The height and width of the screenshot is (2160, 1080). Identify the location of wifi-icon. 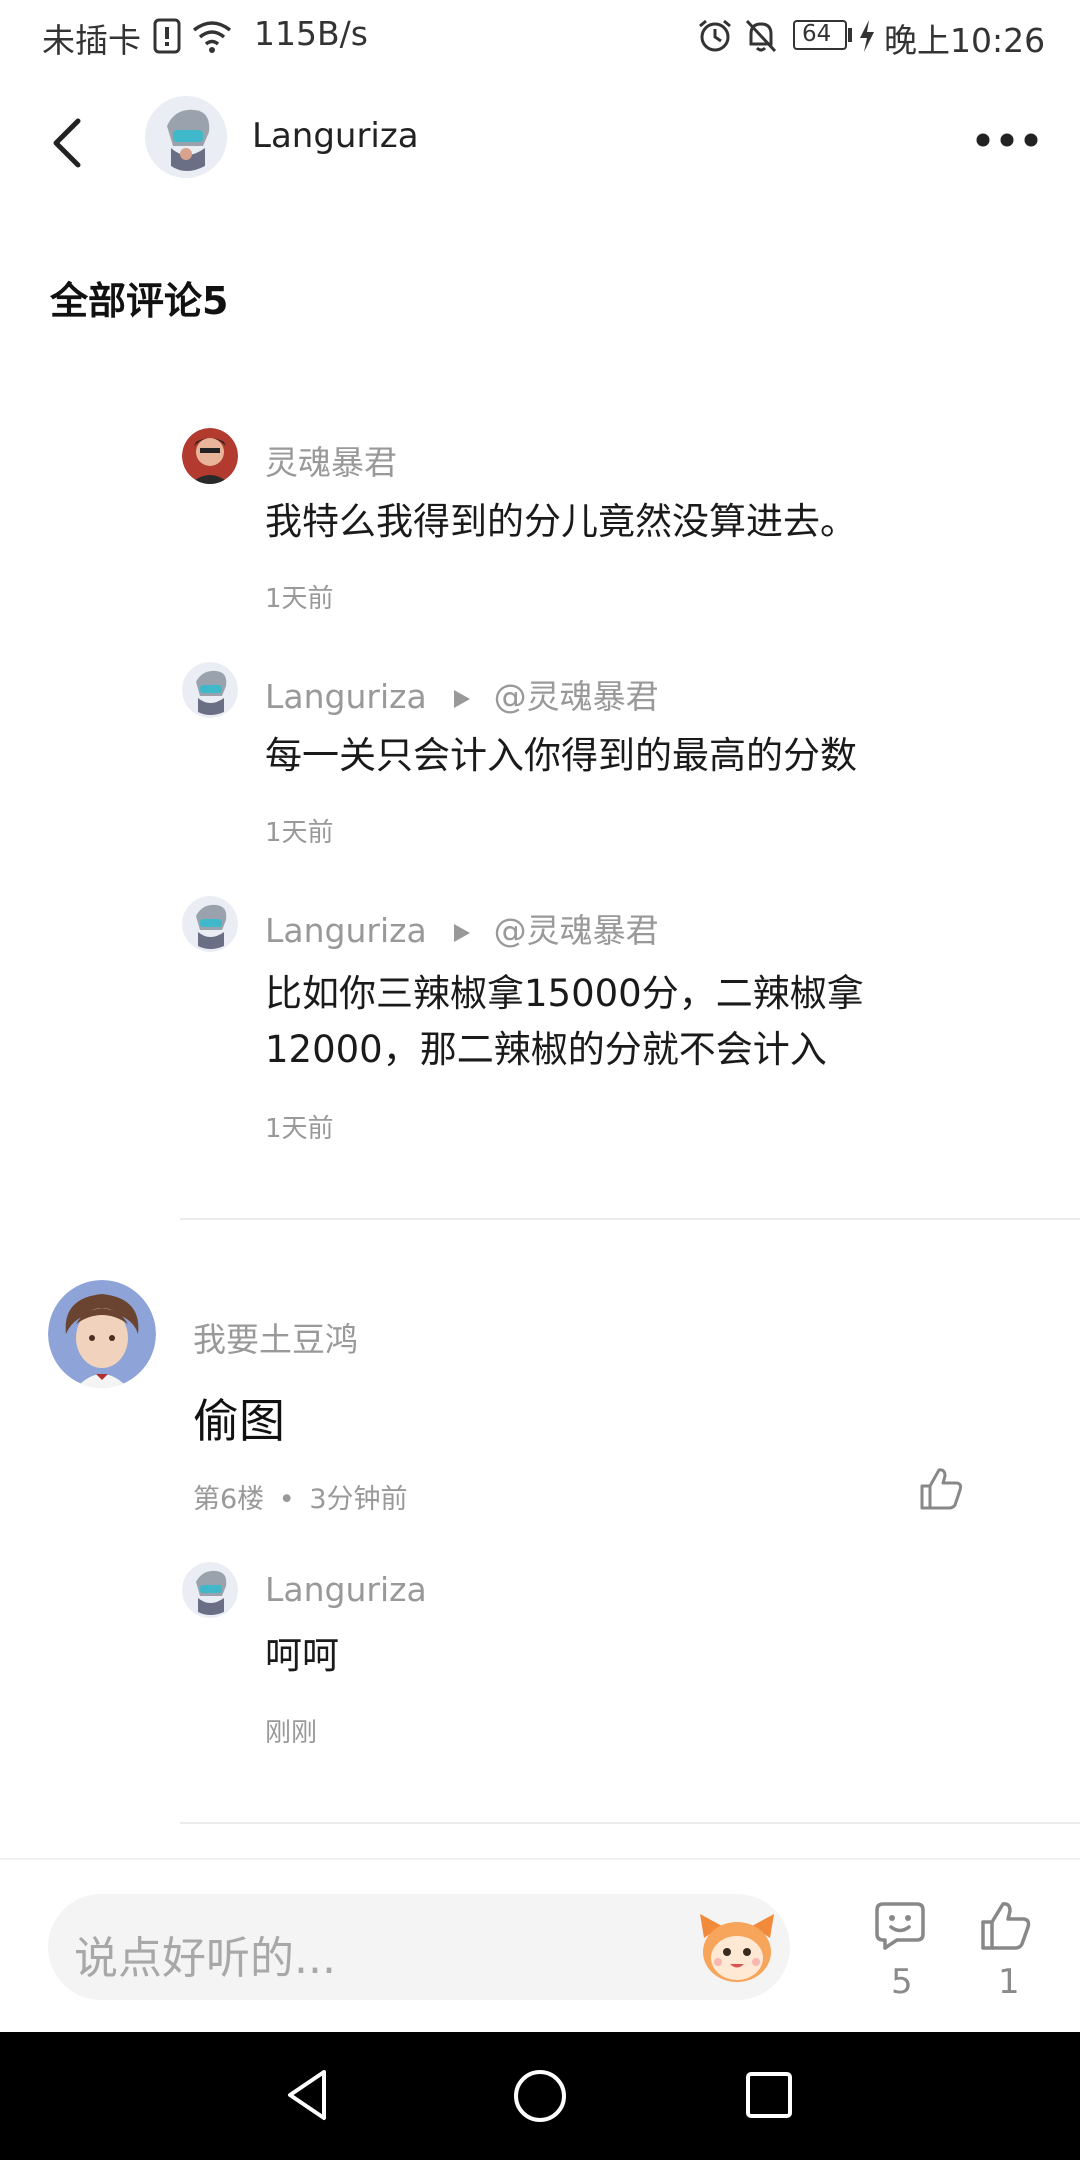
(212, 37).